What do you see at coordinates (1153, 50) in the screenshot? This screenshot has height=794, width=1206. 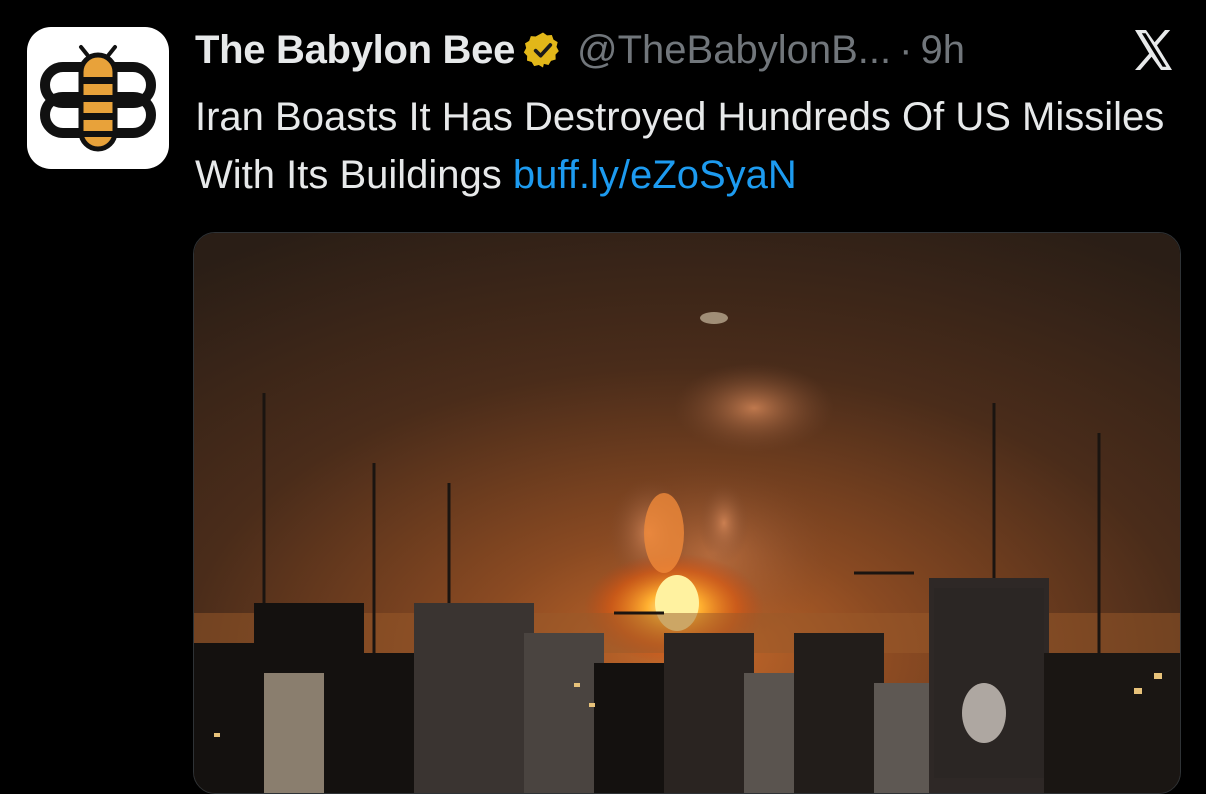 I see `x-logo-icon` at bounding box center [1153, 50].